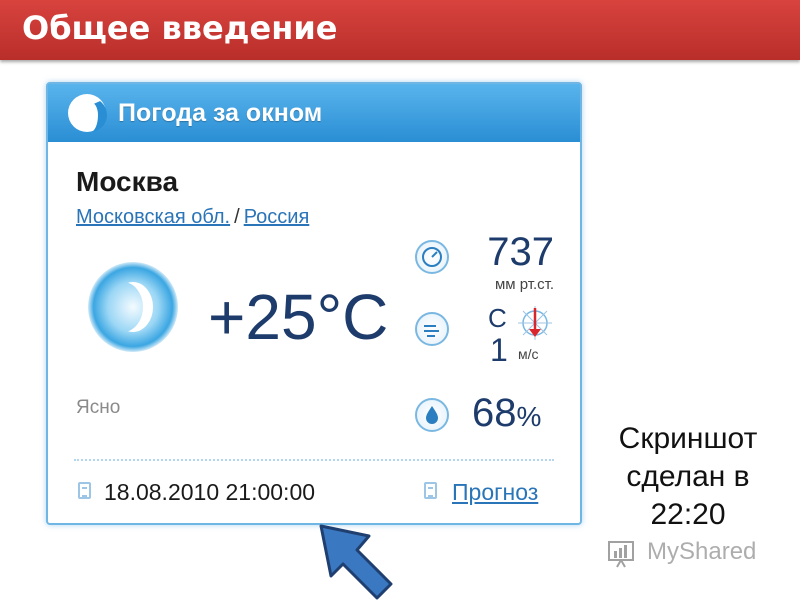 The height and width of the screenshot is (600, 800). I want to click on widget-title: Погода за окном, so click(220, 113).